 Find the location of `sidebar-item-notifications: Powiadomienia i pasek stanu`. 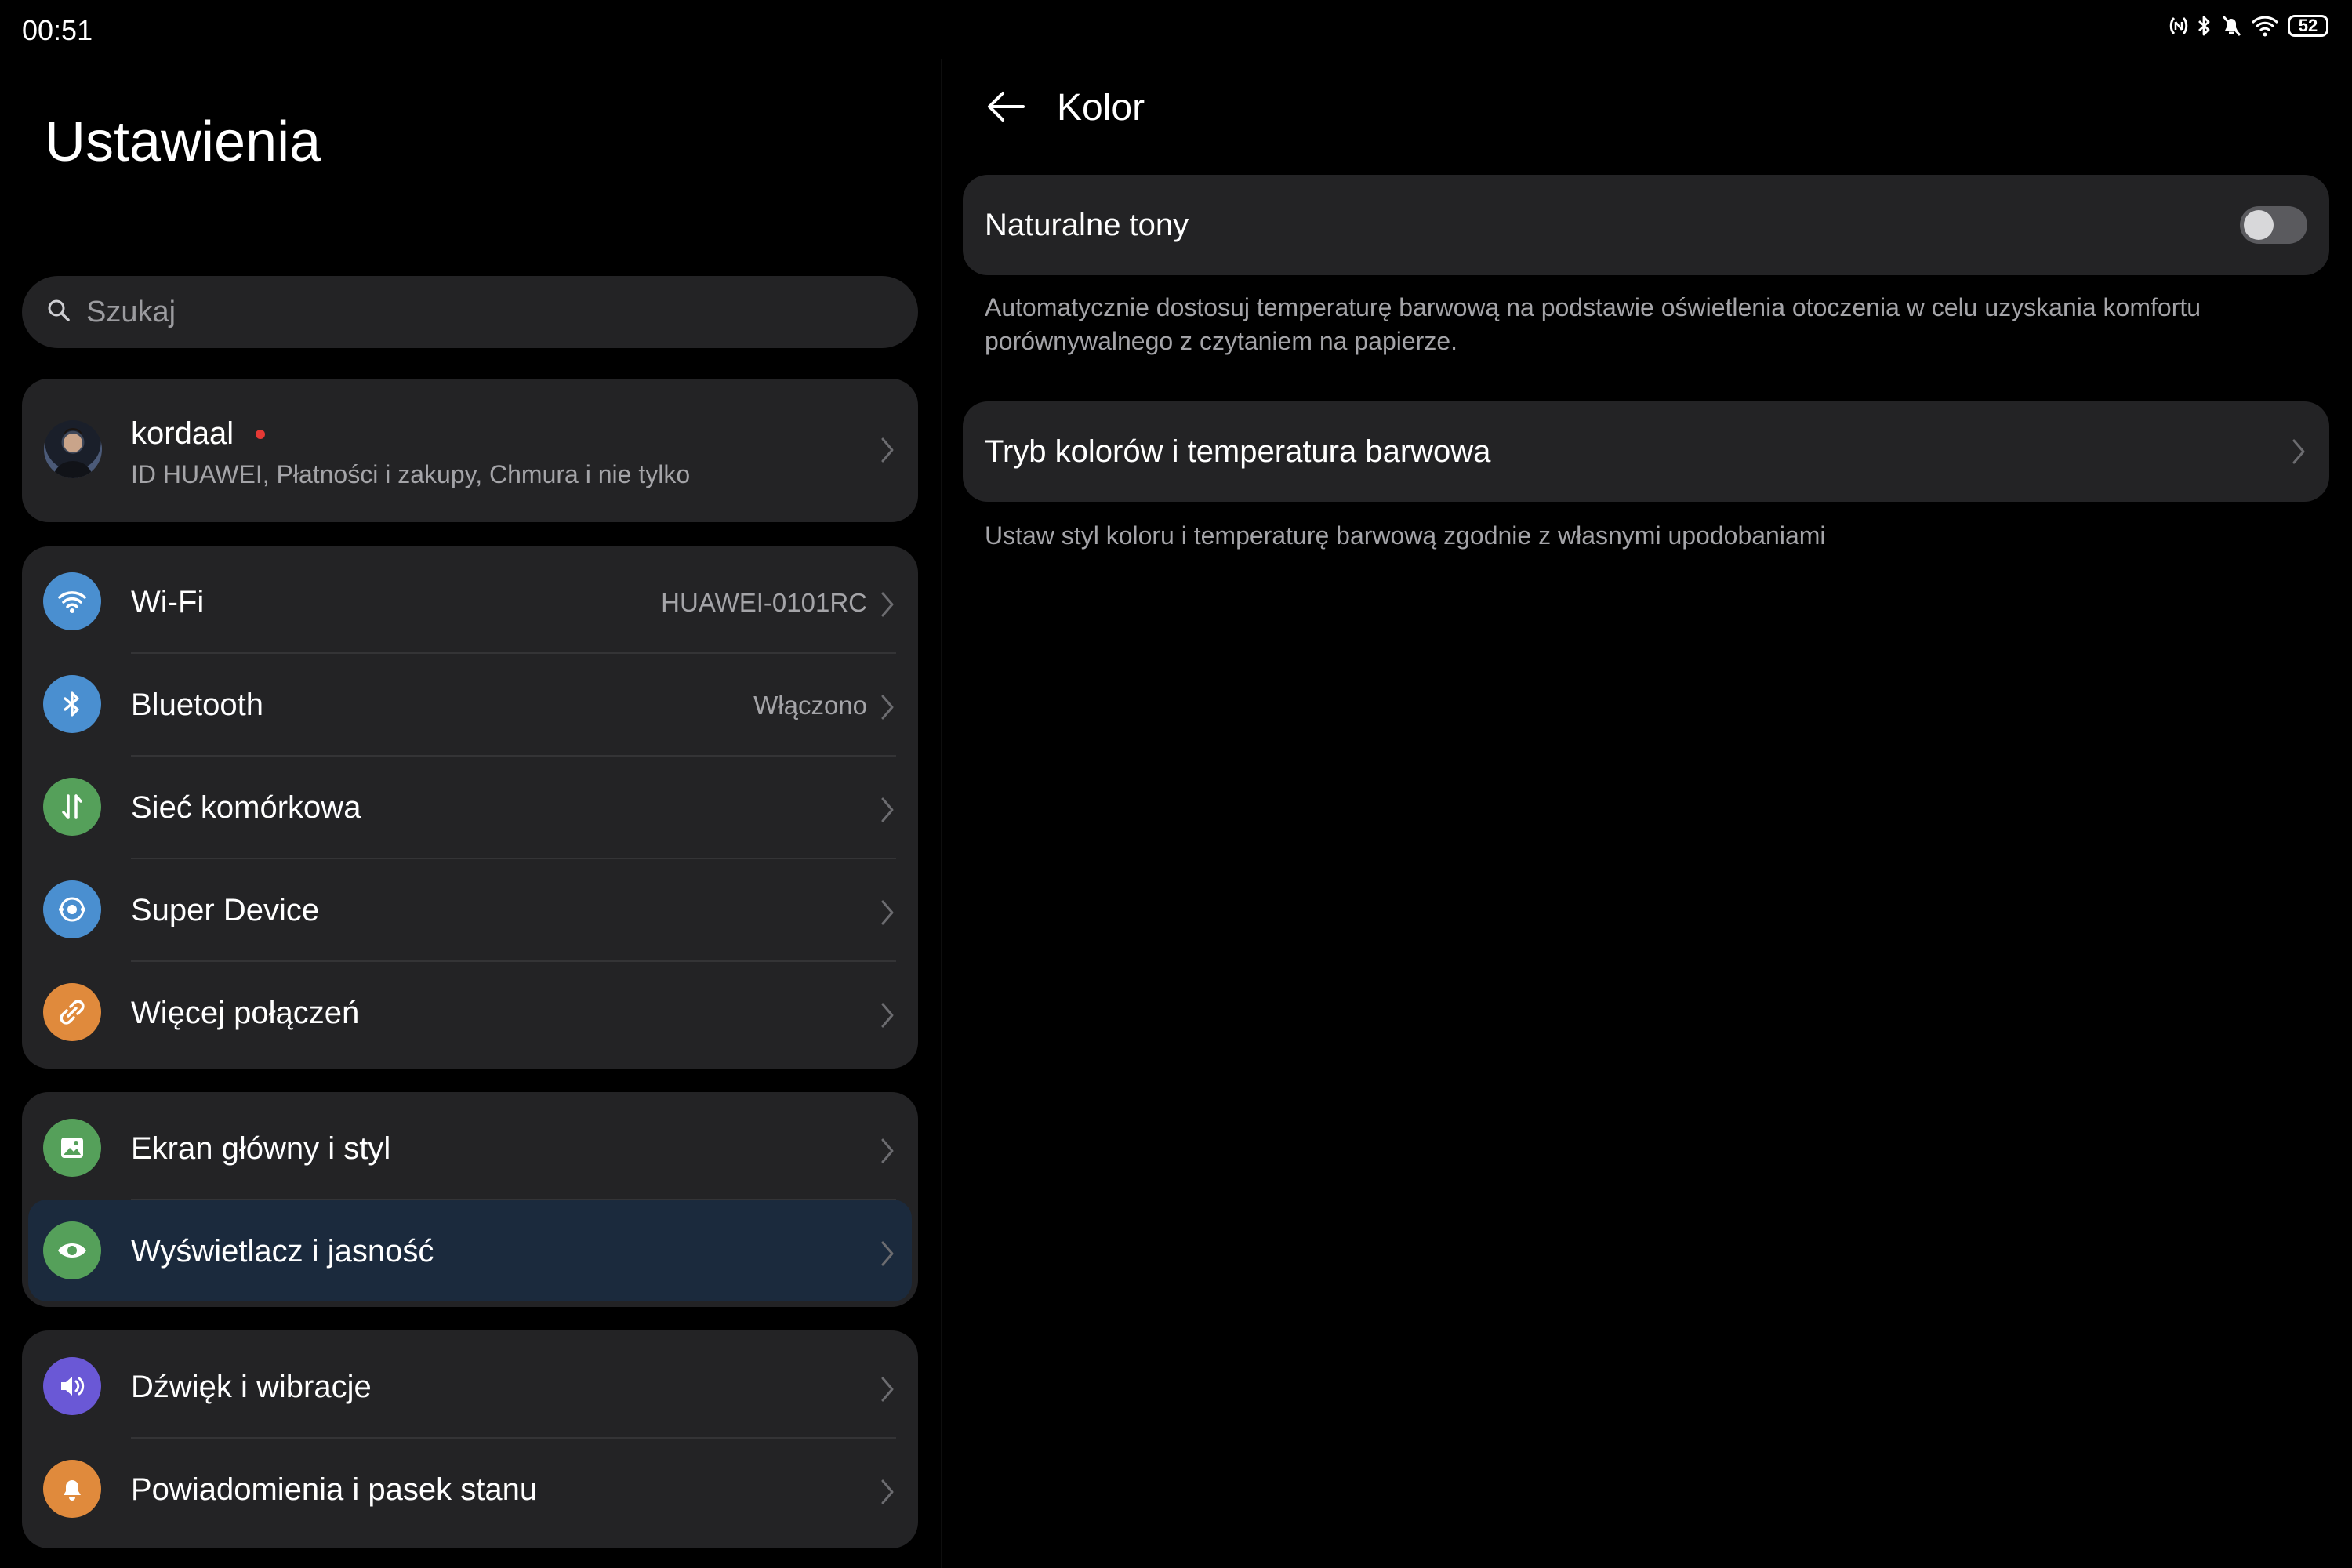

sidebar-item-notifications: Powiadomienia i pasek stanu is located at coordinates (470, 1489).